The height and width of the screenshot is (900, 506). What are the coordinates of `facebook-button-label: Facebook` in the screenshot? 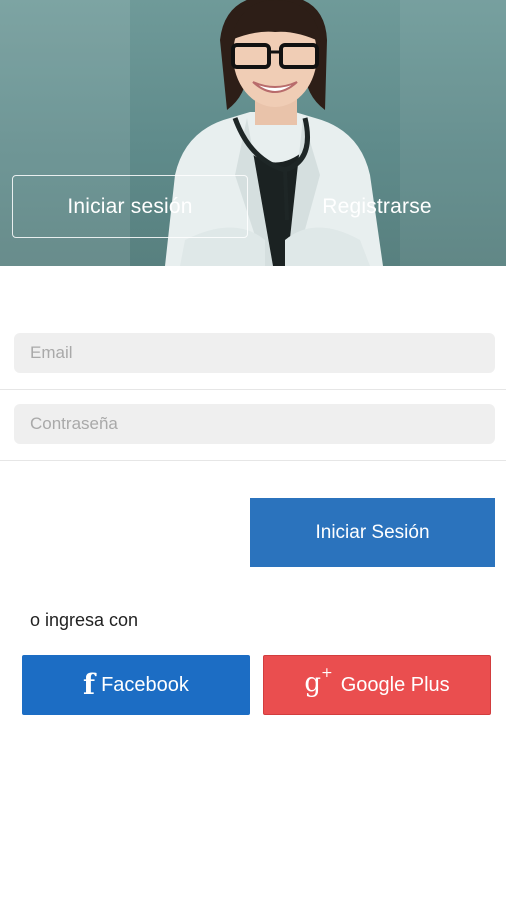 It's located at (145, 684).